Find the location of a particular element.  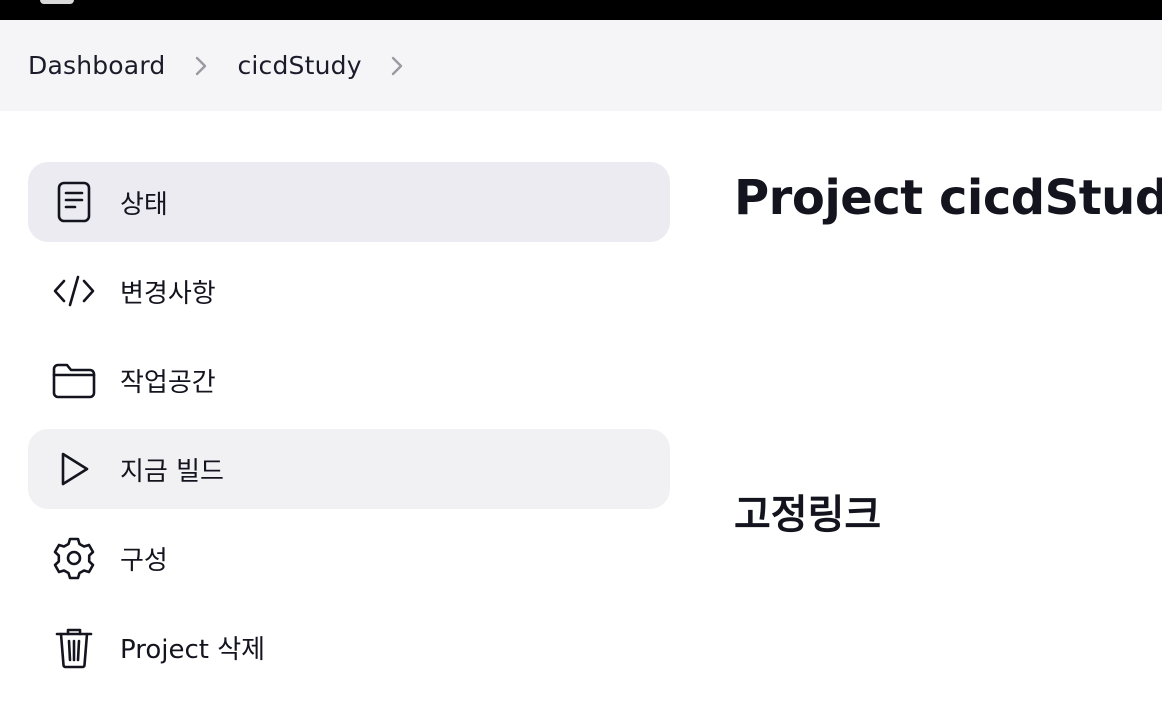

task-label: 작업공간 is located at coordinates (168, 382).